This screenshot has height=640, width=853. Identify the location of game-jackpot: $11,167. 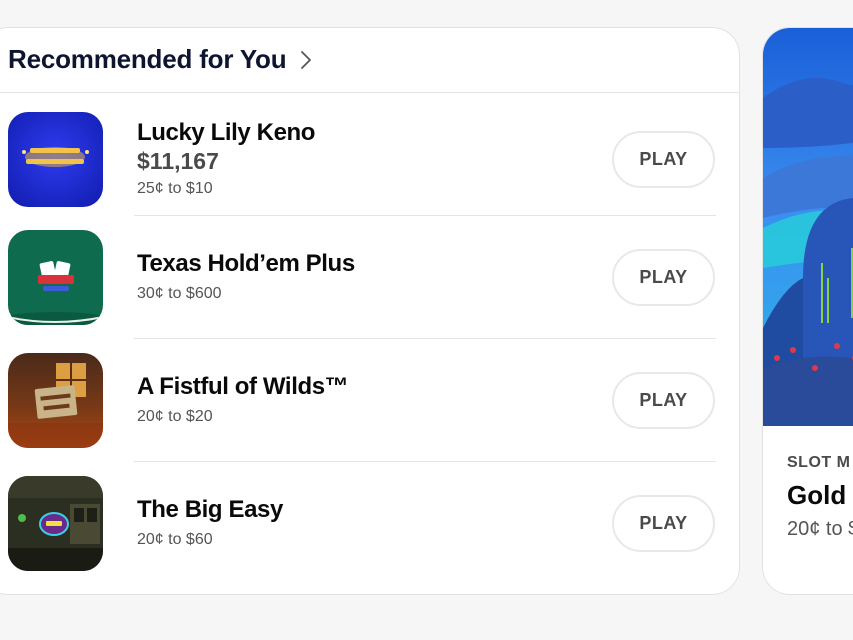
(178, 161).